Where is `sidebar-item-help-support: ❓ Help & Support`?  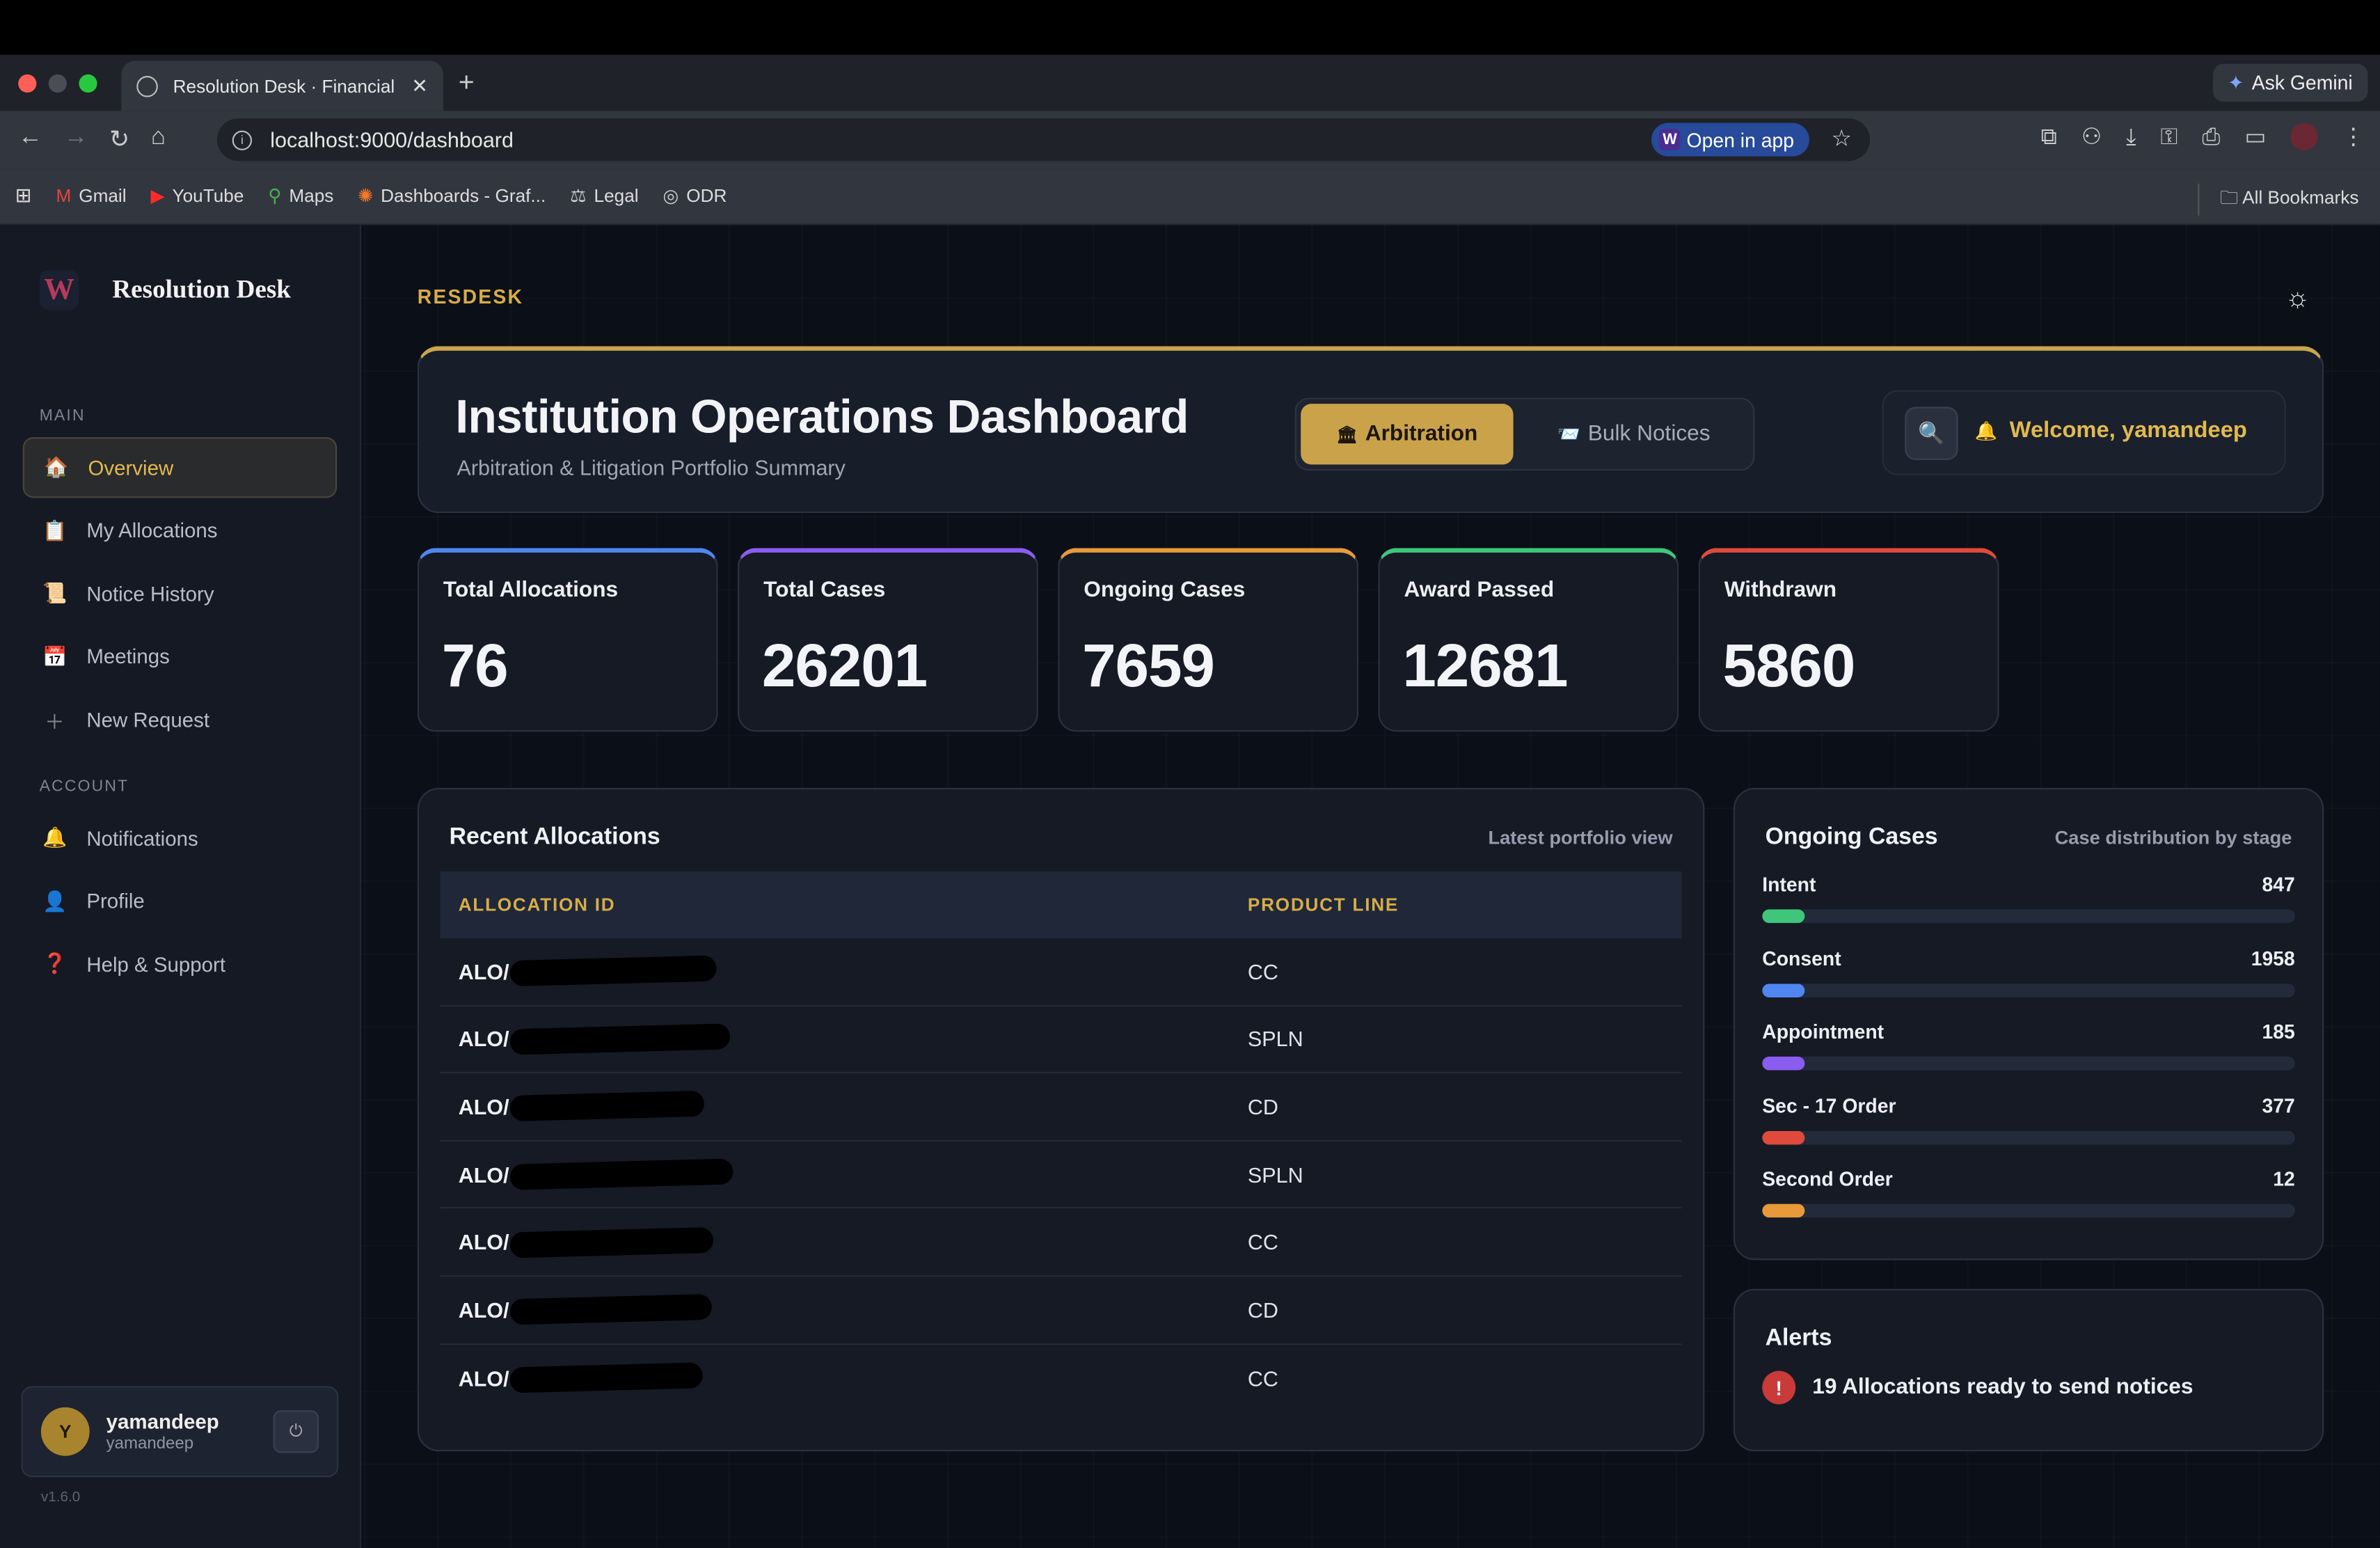 sidebar-item-help-support: ❓ Help & Support is located at coordinates (180, 963).